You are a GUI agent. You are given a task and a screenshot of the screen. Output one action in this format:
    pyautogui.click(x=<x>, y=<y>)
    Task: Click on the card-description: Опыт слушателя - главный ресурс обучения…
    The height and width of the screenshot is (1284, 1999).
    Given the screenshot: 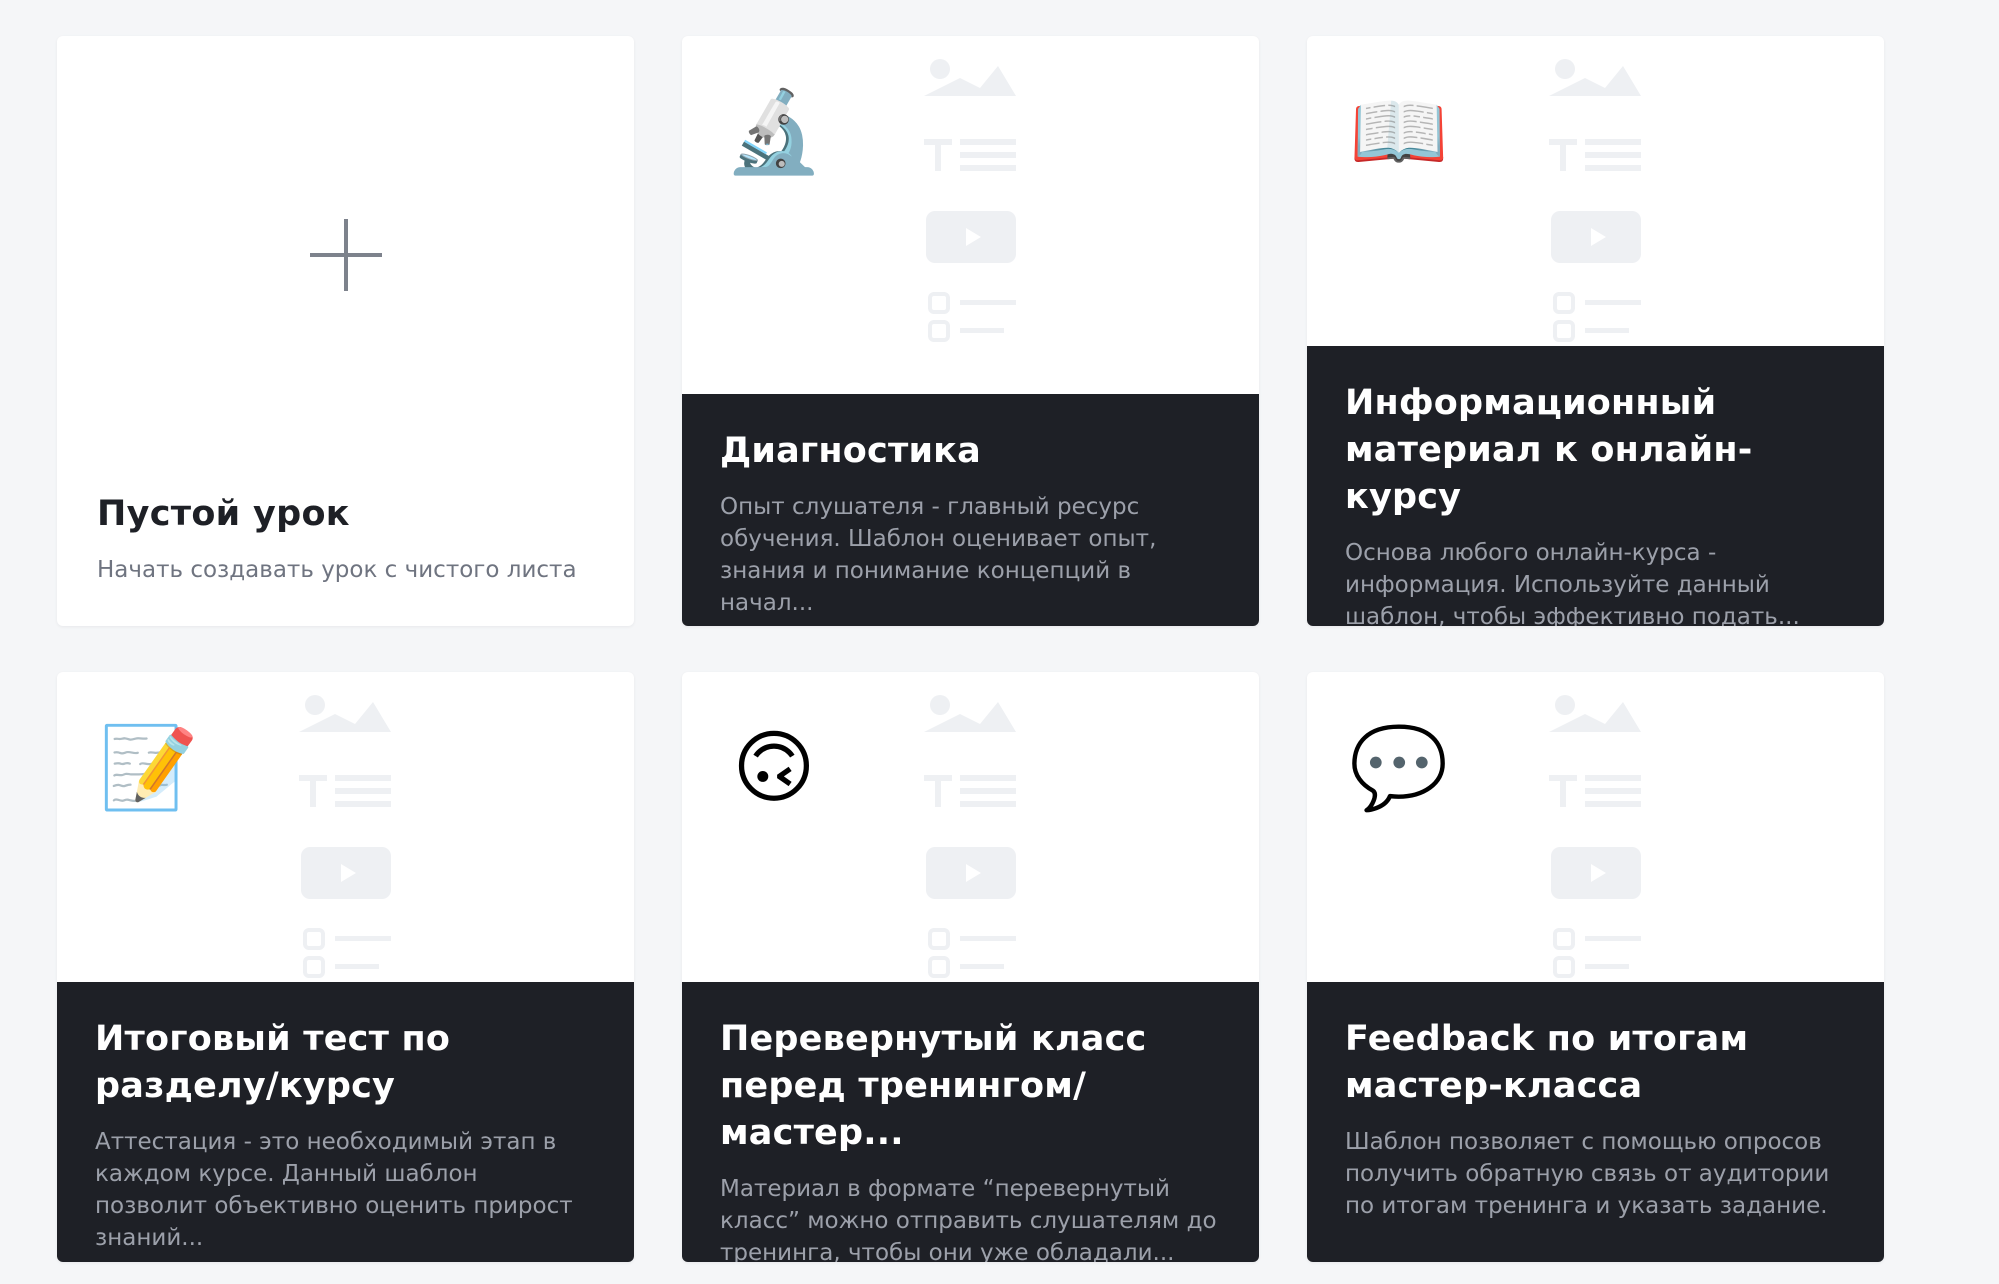 What is the action you would take?
    pyautogui.click(x=938, y=555)
    